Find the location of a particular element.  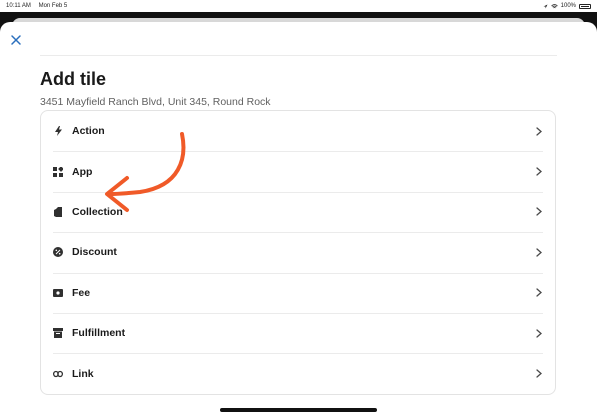

status-right: 100% is located at coordinates (567, 6).